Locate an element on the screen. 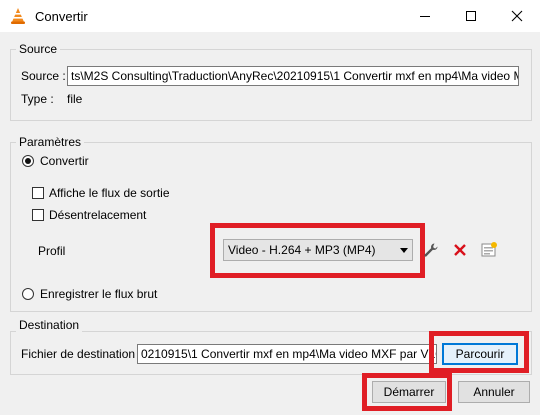  browse-button: Parcourir is located at coordinates (480, 354).